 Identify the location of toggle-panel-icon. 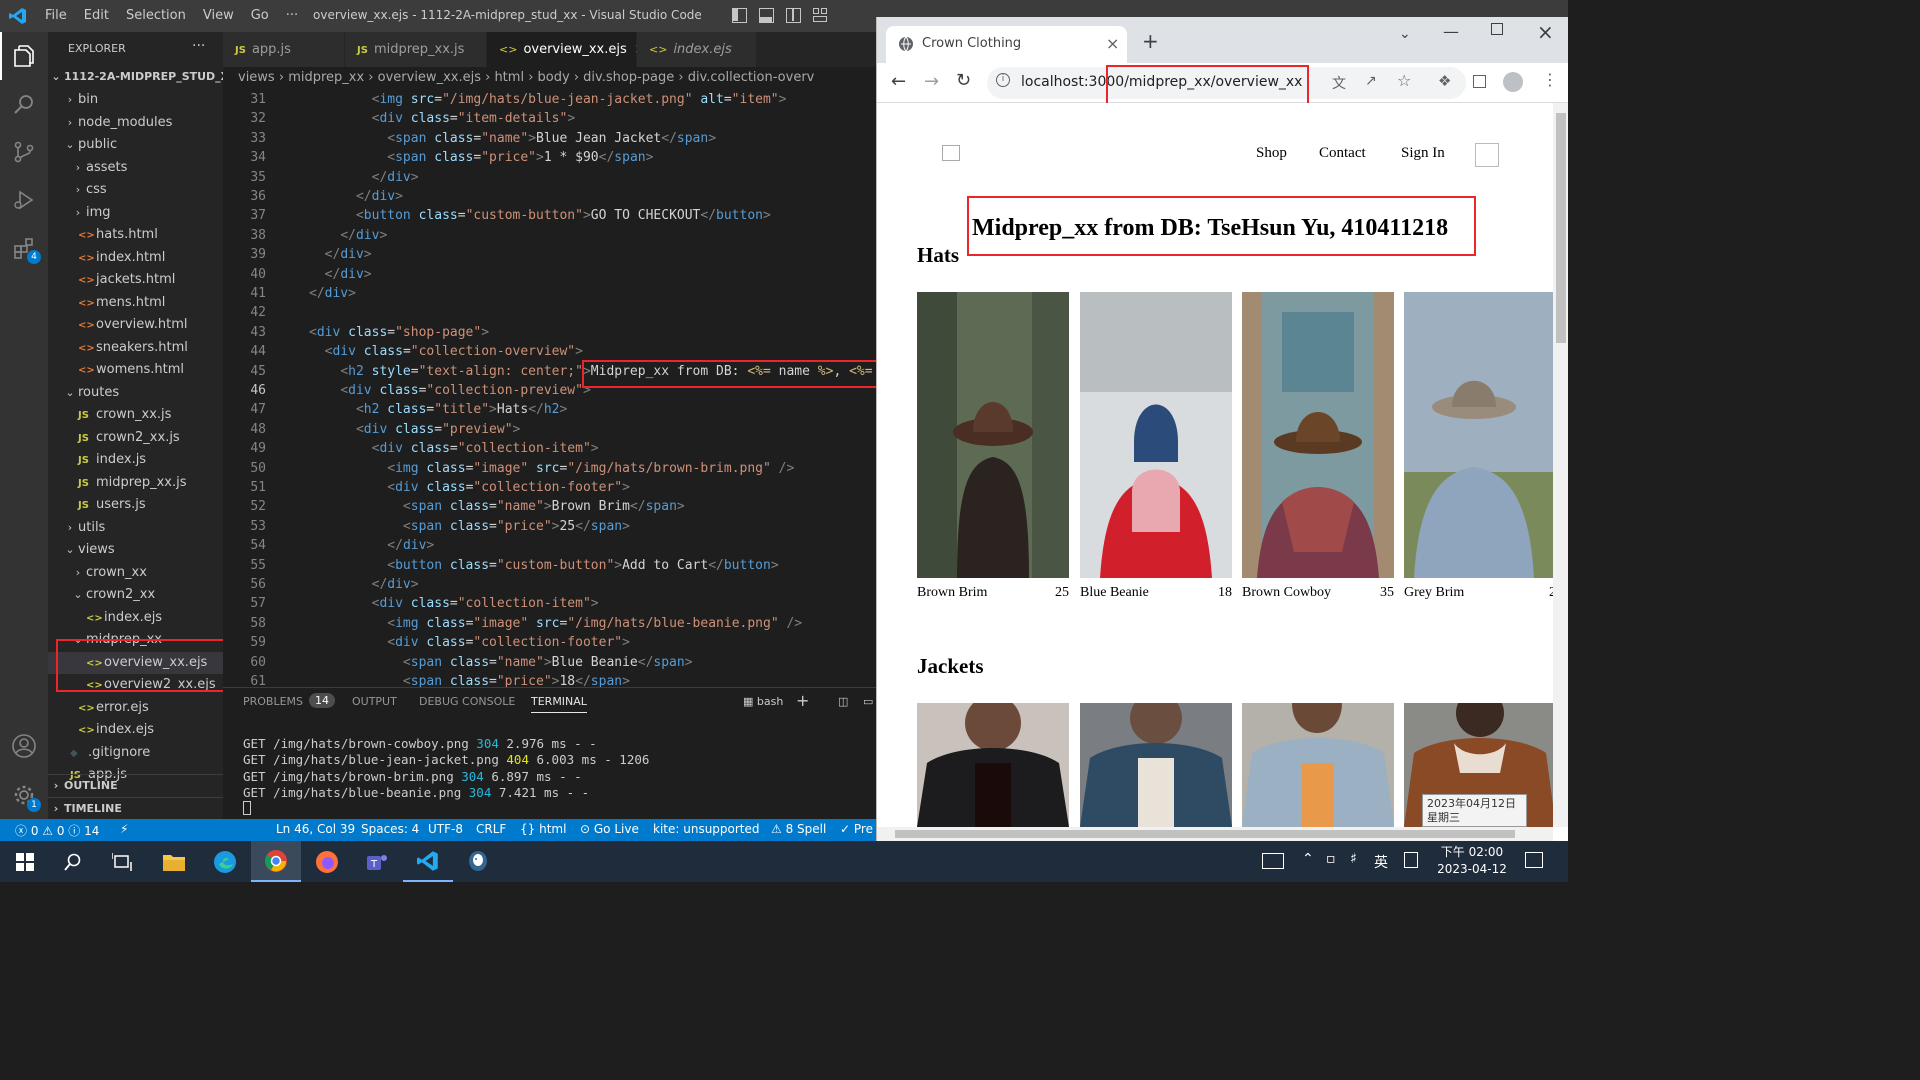
(766, 15).